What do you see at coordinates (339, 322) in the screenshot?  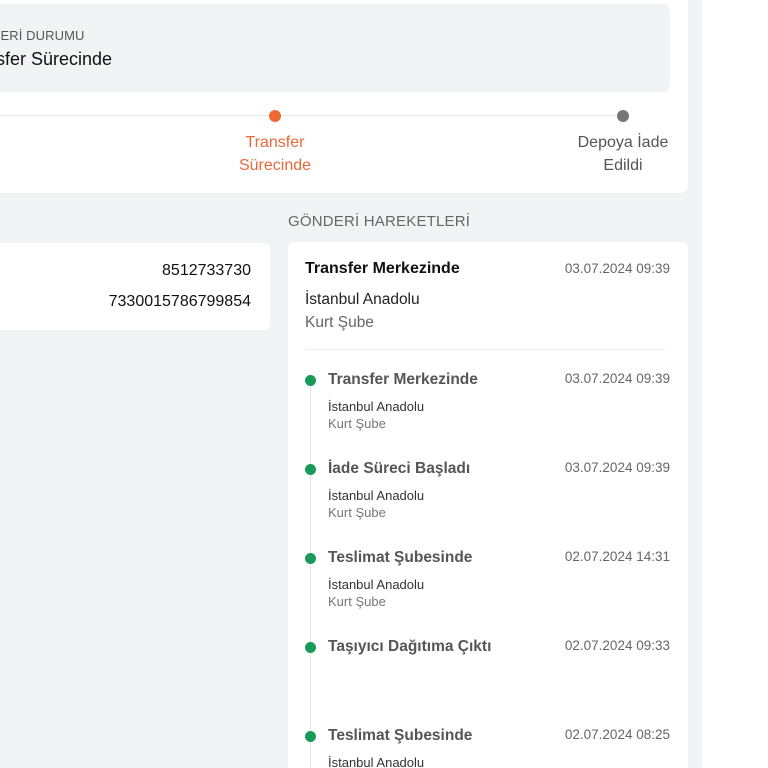 I see `latest-movement-branch: Kurt Şube` at bounding box center [339, 322].